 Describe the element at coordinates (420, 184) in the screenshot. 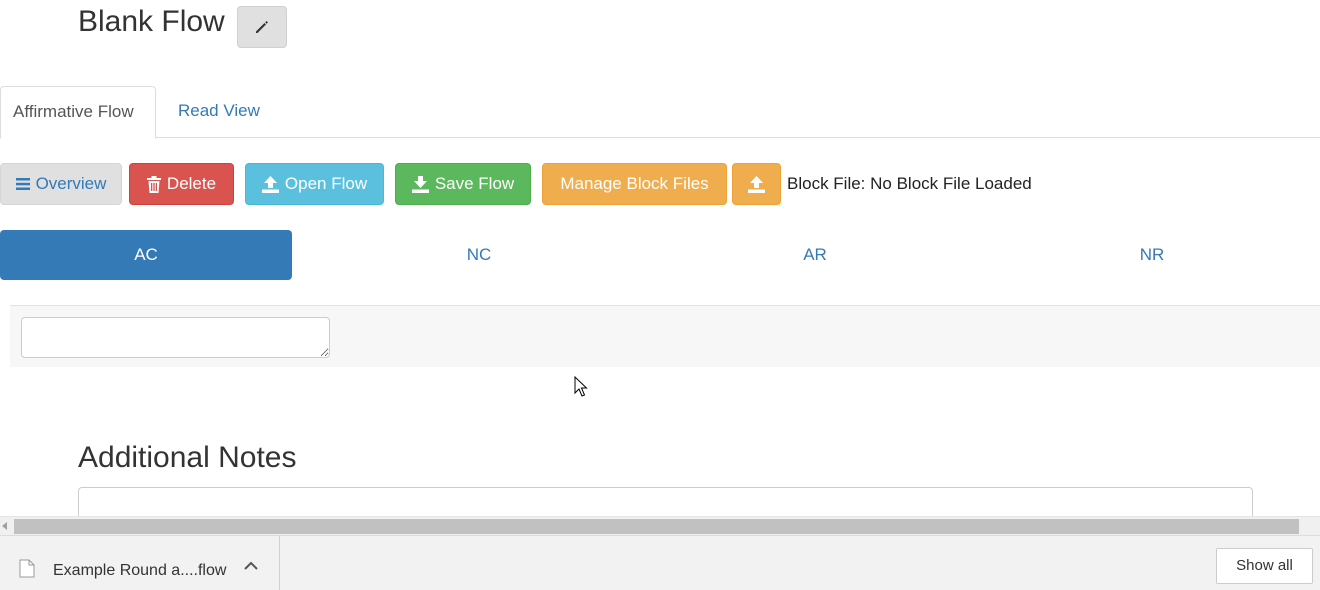

I see `download-icon` at that location.